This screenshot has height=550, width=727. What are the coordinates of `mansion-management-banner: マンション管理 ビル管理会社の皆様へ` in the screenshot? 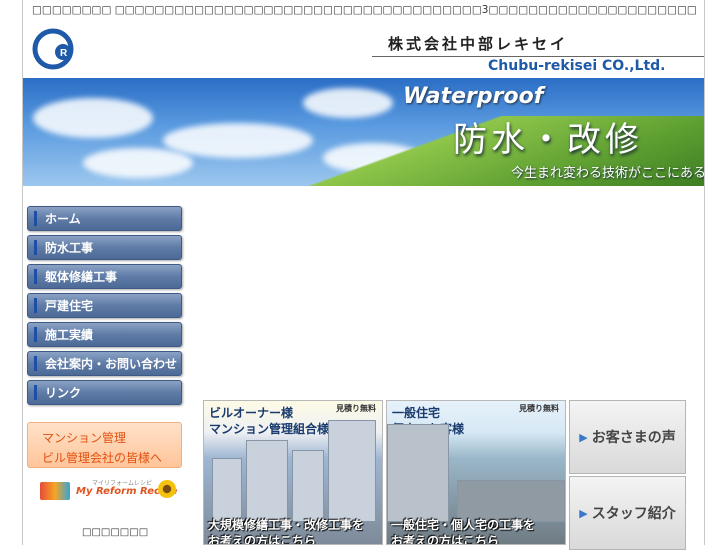 It's located at (104, 445).